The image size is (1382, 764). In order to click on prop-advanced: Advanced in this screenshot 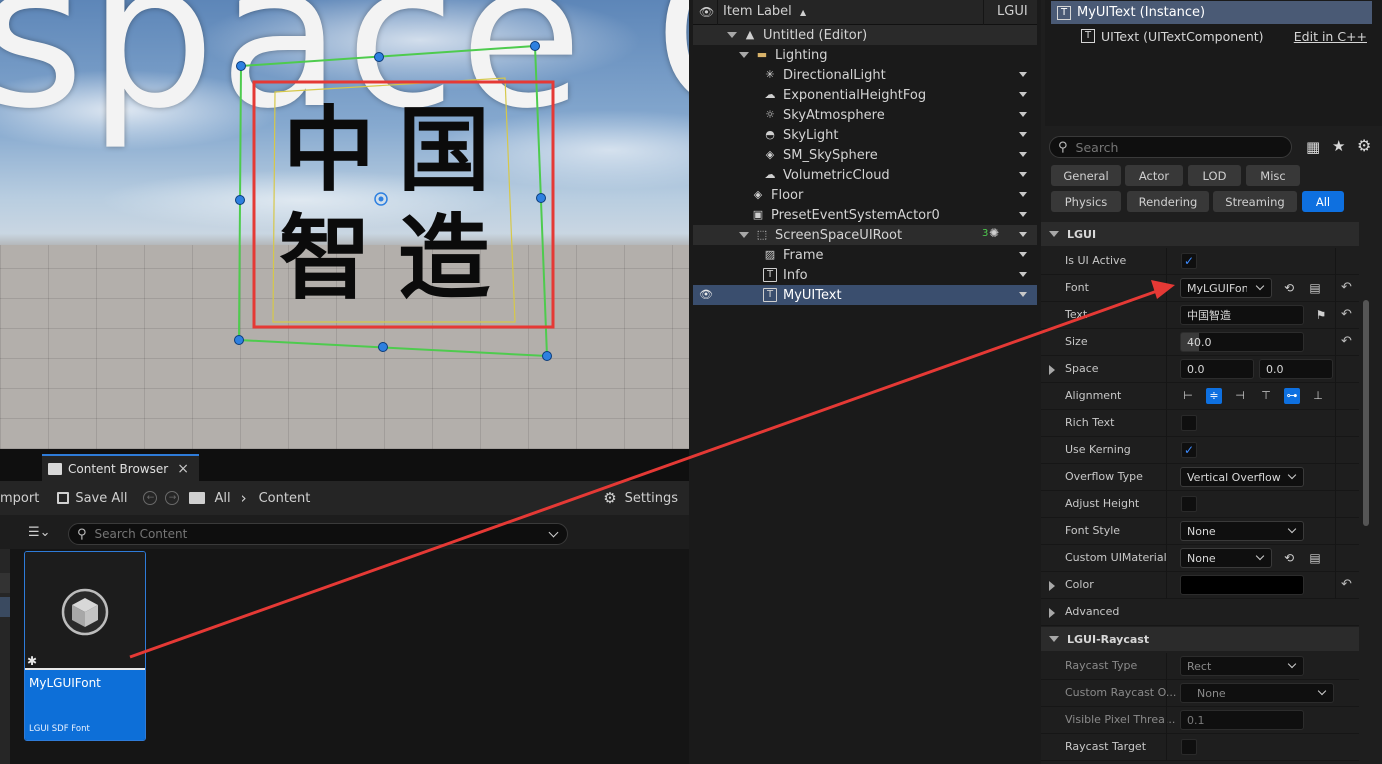, I will do `click(1200, 612)`.